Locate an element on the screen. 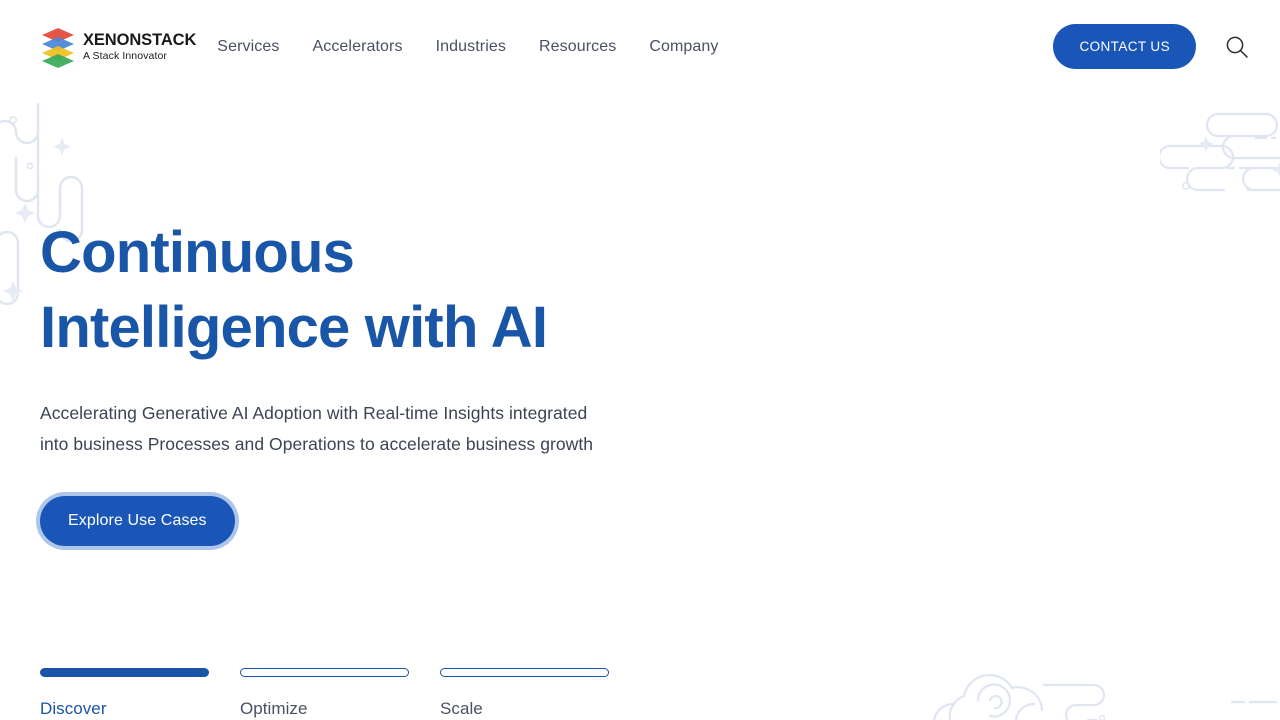 The image size is (1280, 720). page-title: Continuous Intelligence with AI is located at coordinates (400, 290).